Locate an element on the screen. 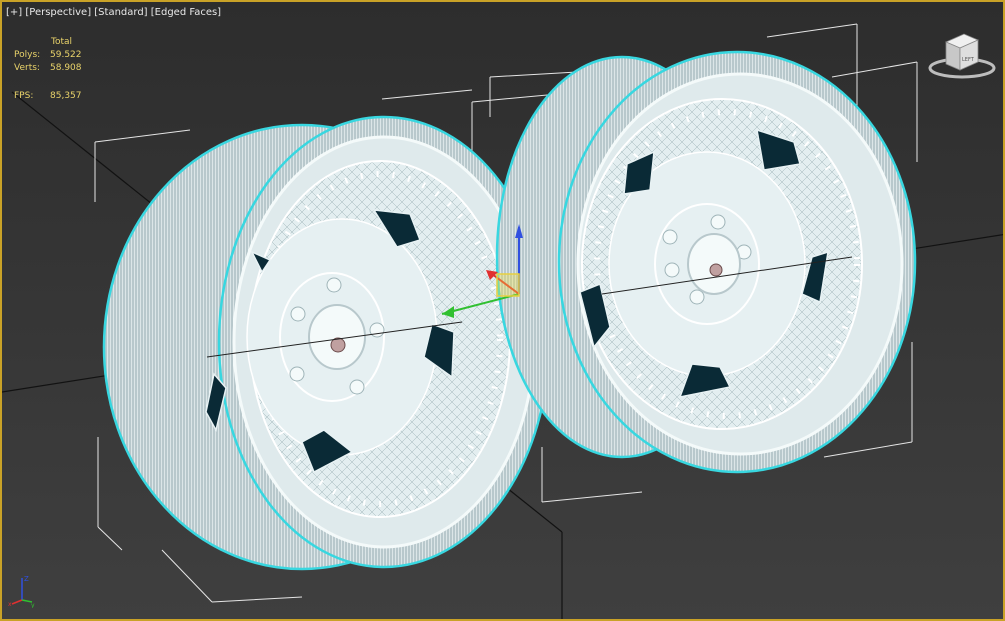 Image resolution: width=1005 pixels, height=621 pixels. stats-polys-value: 59.522 is located at coordinates (66, 55).